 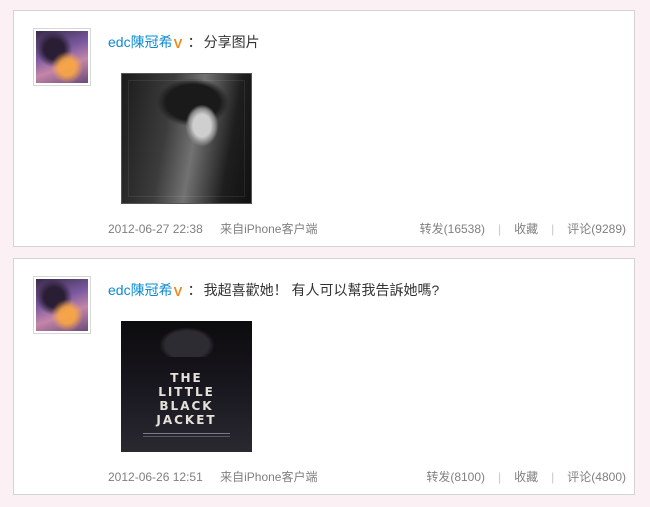 I want to click on comment-button: 评论(4800), so click(x=596, y=477).